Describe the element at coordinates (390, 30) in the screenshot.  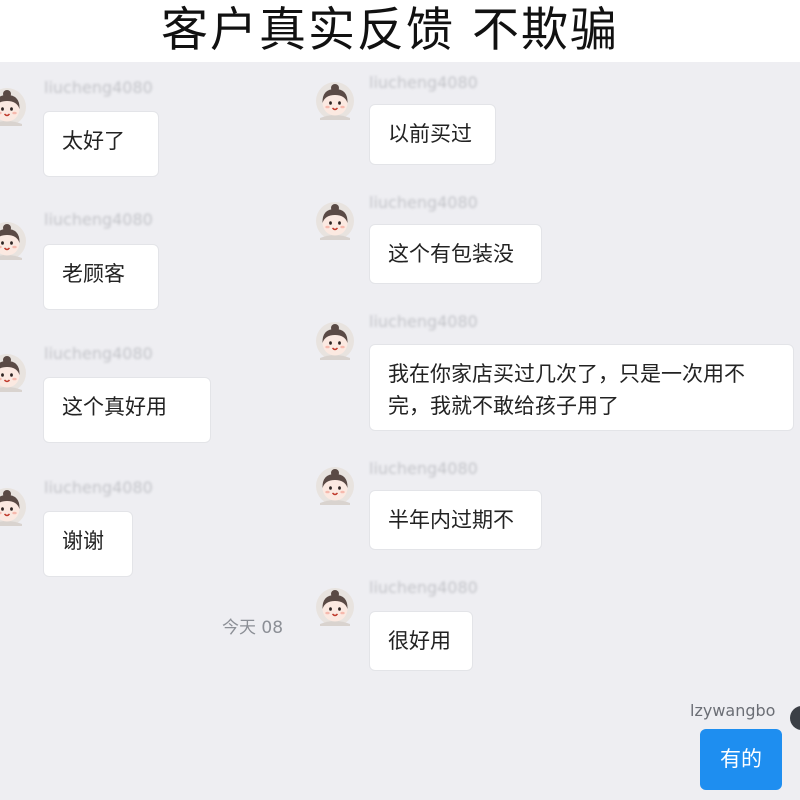
I see `banner-title: 客户真实反馈 不欺骗` at that location.